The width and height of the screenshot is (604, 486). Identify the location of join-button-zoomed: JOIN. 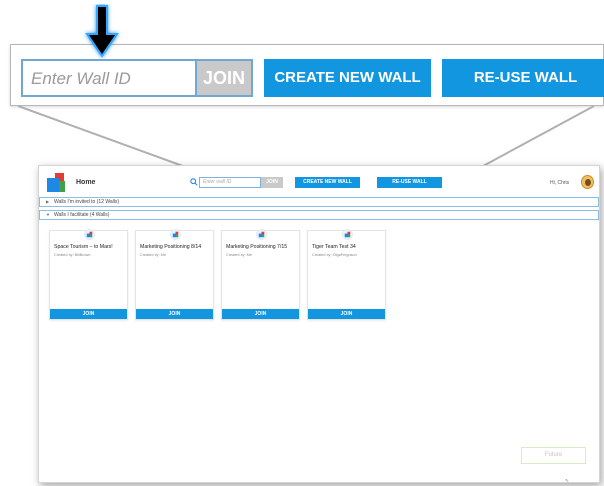
(225, 78).